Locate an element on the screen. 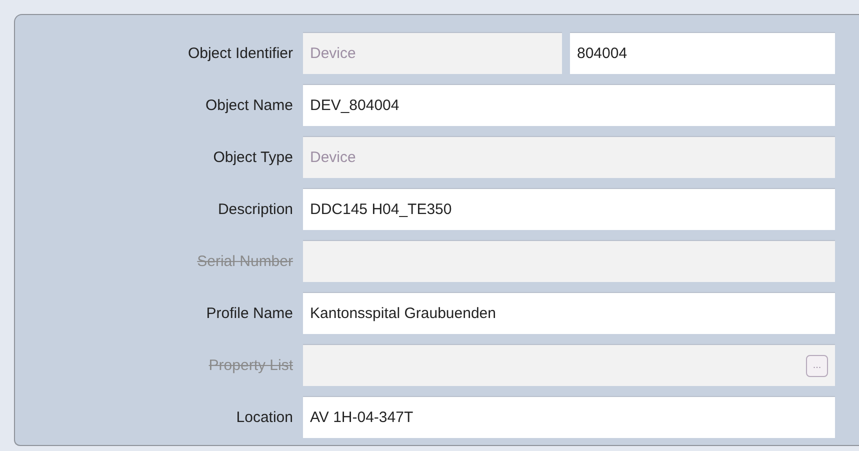  field-label: Location is located at coordinates (264, 417).